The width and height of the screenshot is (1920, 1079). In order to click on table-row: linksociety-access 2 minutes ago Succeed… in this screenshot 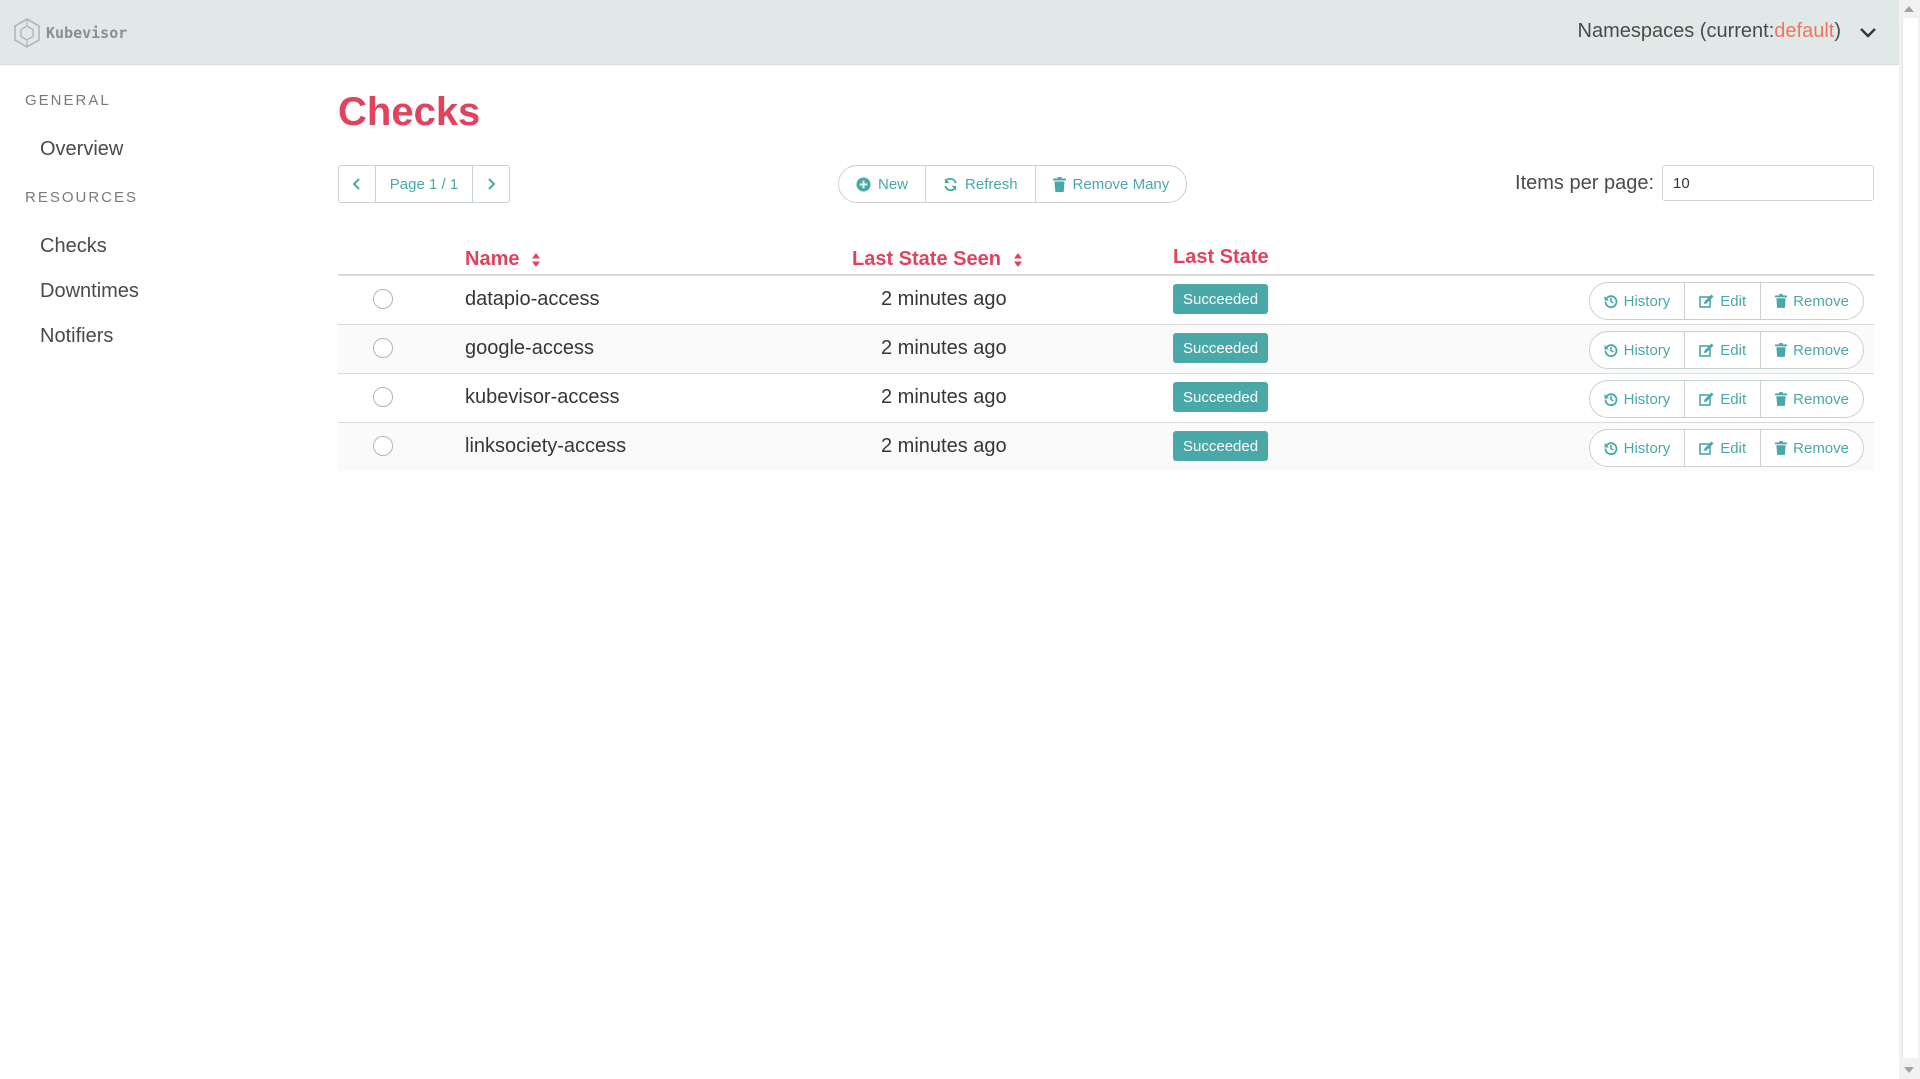, I will do `click(1106, 447)`.